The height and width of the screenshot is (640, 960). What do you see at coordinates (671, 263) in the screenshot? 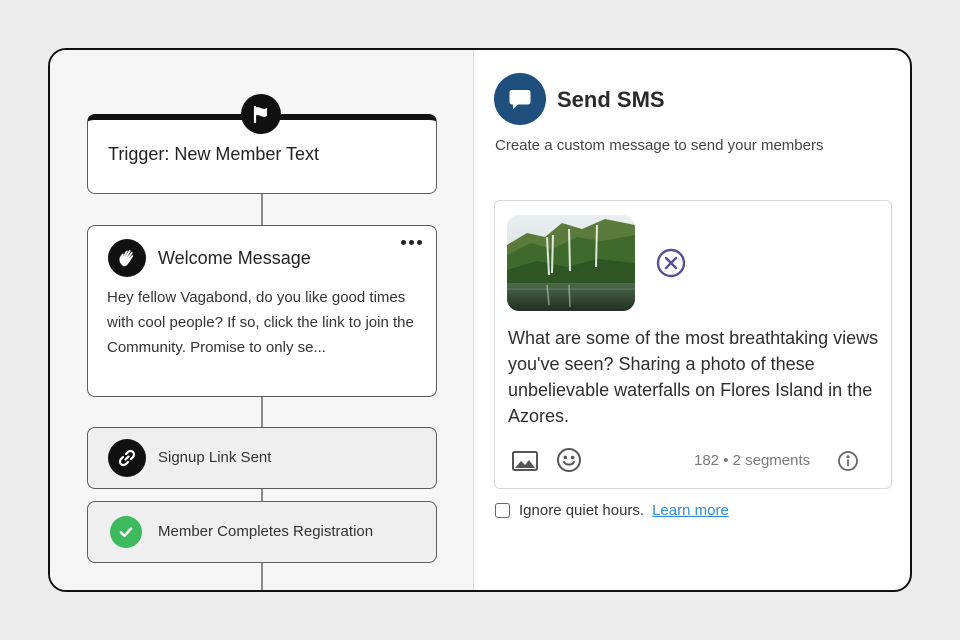
I see `remove-attachment-icon` at bounding box center [671, 263].